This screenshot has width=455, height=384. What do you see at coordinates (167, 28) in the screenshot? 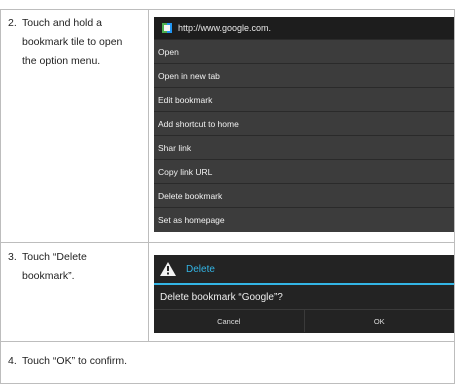
I see `site-favicon-icon` at bounding box center [167, 28].